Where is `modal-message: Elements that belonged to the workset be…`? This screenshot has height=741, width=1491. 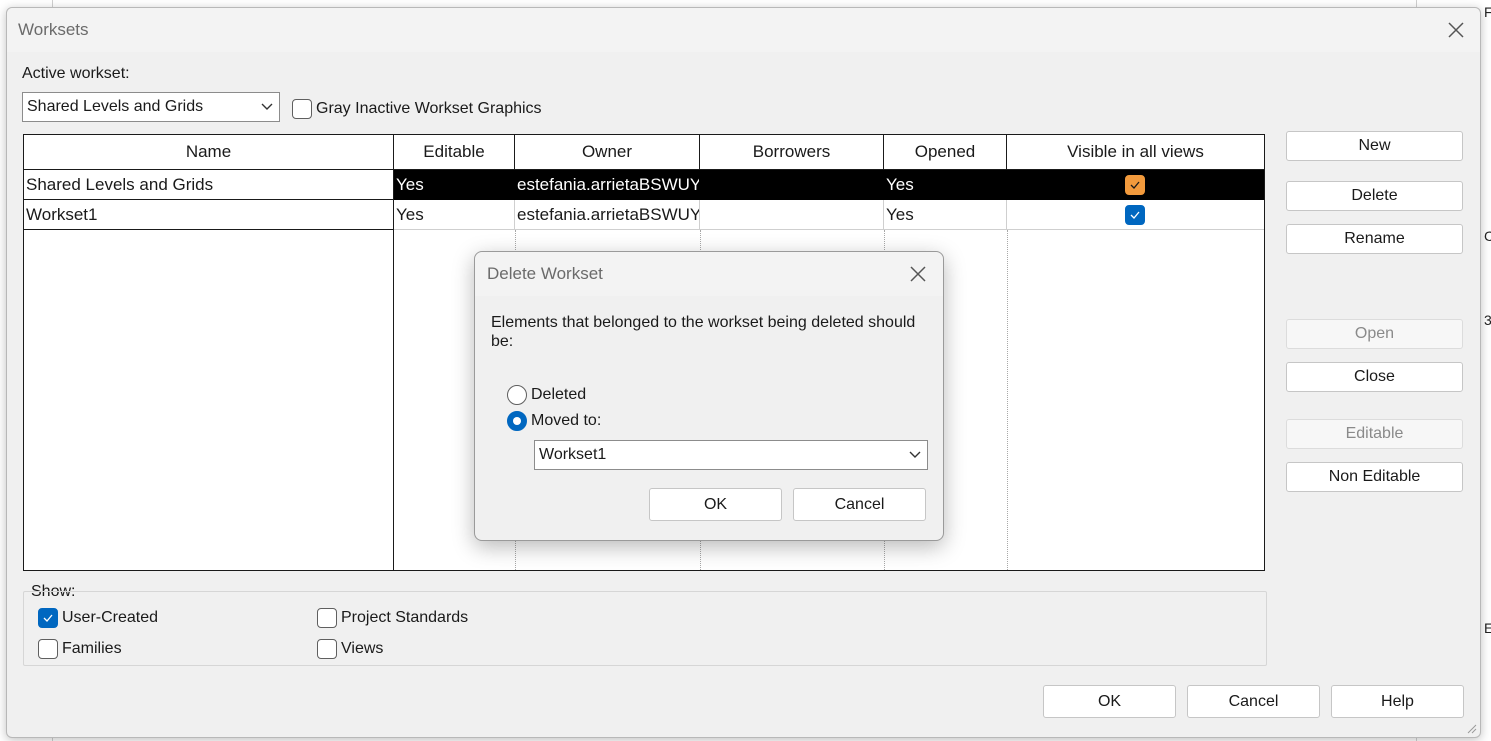
modal-message: Elements that belonged to the workset be… is located at coordinates (703, 332).